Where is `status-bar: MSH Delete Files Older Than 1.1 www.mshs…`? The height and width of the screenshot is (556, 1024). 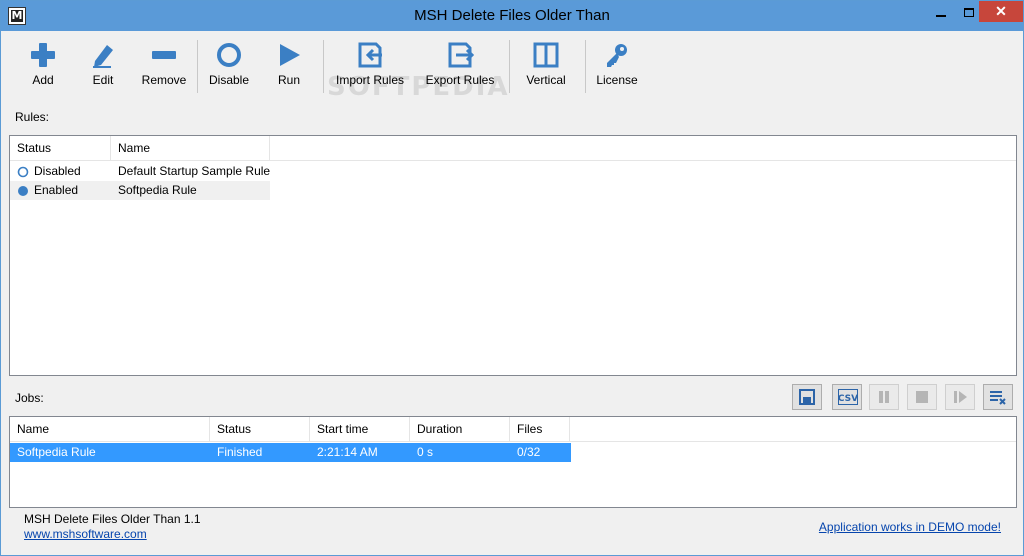
status-bar: MSH Delete Files Older Than 1.1 www.mshs… is located at coordinates (513, 529).